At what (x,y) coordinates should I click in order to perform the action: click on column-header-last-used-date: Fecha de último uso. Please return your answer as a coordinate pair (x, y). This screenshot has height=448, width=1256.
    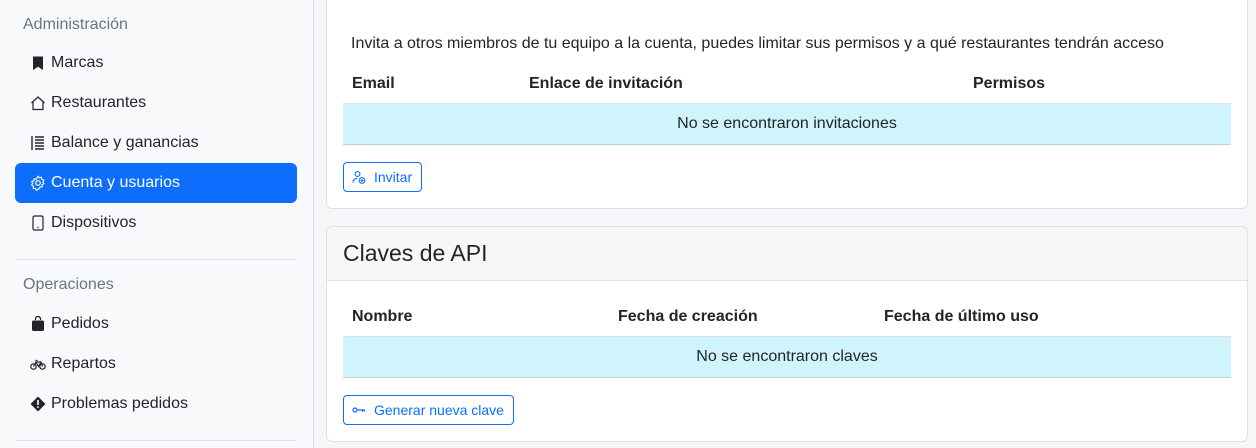
    Looking at the image, I should click on (961, 316).